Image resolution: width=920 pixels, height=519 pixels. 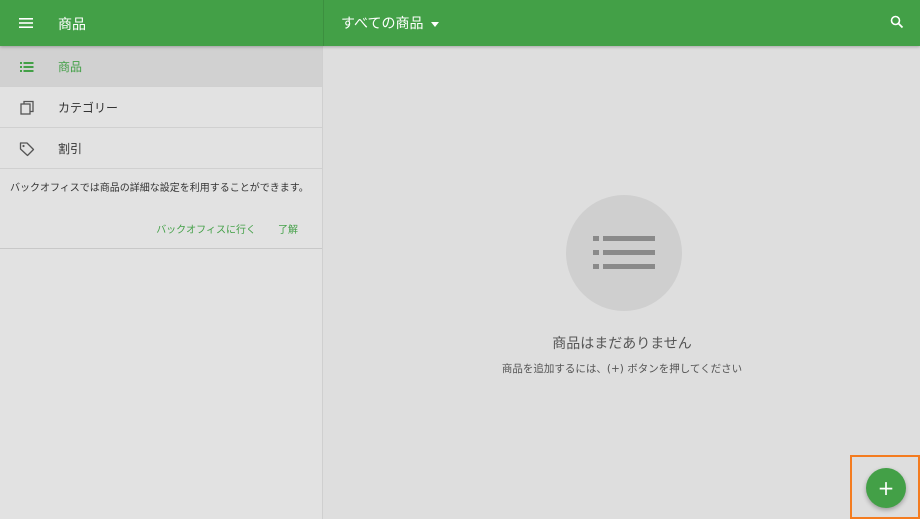 I want to click on sidebar-item-label: 商品, so click(x=70, y=66).